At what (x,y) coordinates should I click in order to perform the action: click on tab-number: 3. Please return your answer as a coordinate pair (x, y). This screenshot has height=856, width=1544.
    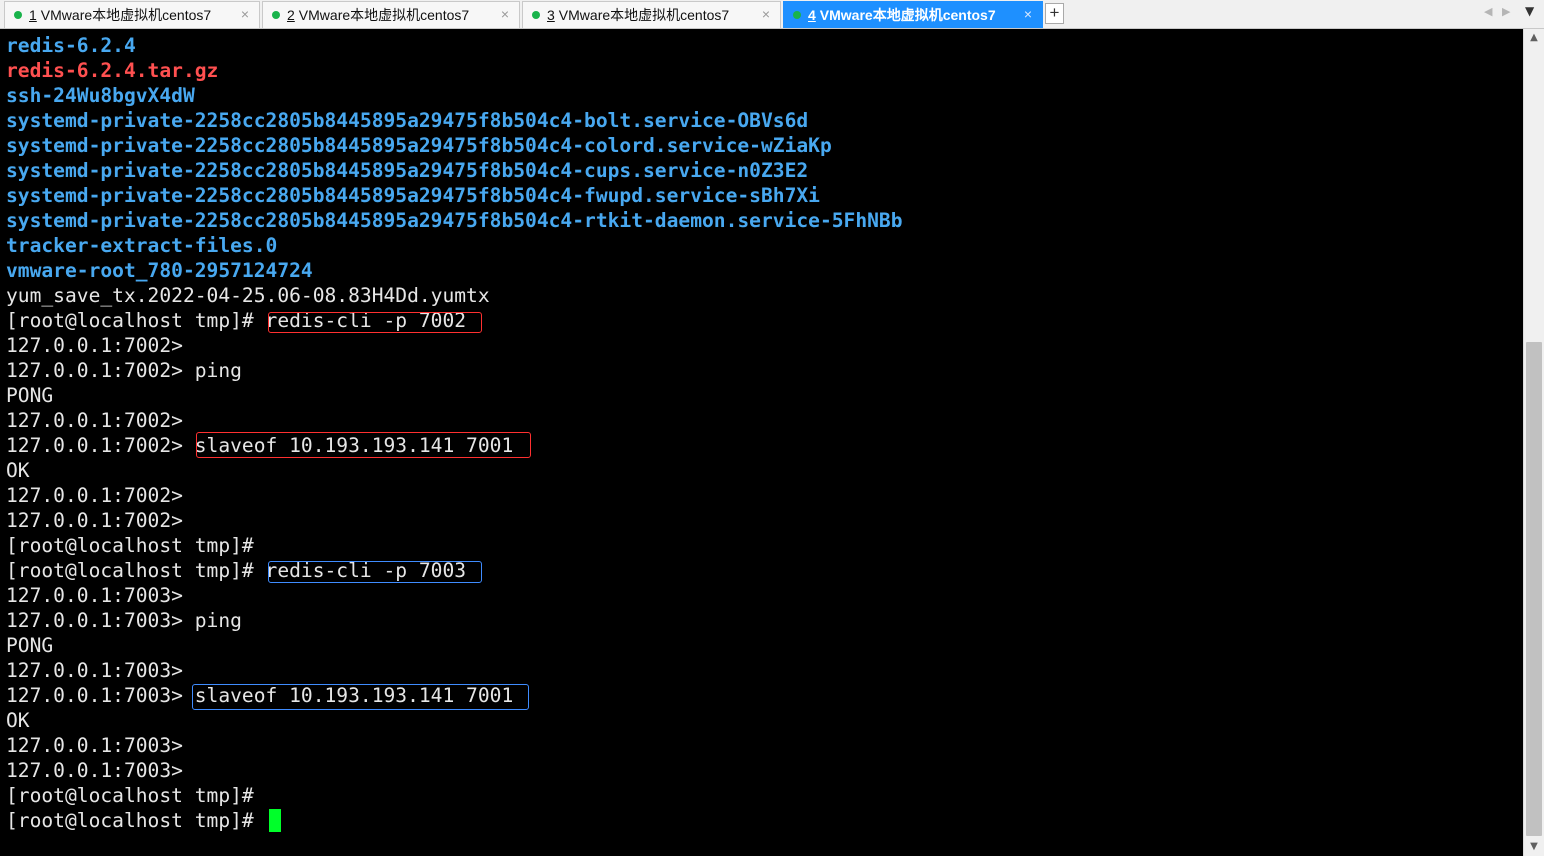
    Looking at the image, I should click on (551, 15).